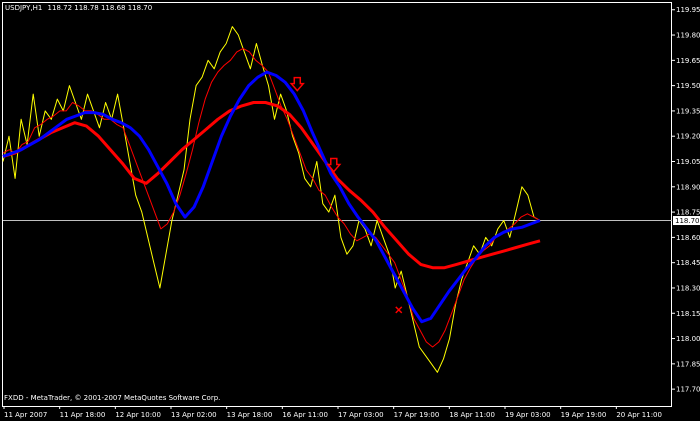 This screenshot has height=421, width=700. I want to click on x-tick-label: 13 Apr 18:00, so click(250, 415).